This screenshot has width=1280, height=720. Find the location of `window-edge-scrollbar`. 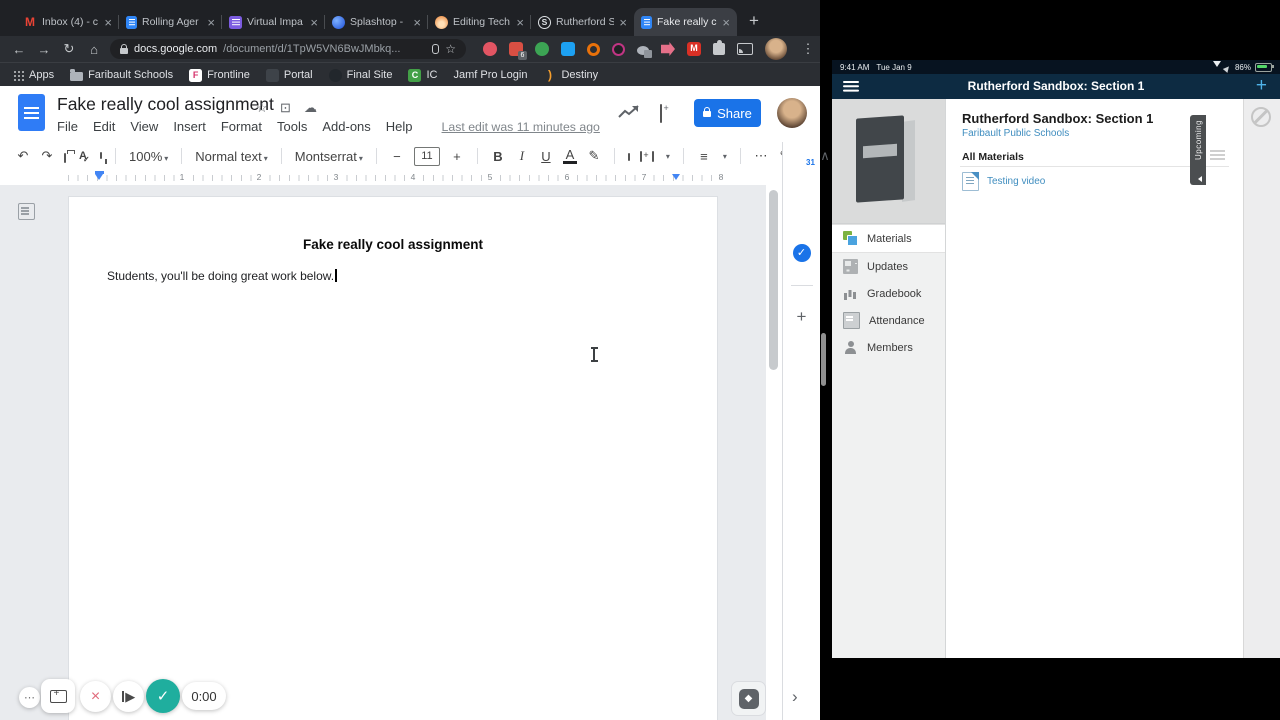

window-edge-scrollbar is located at coordinates (823, 359).